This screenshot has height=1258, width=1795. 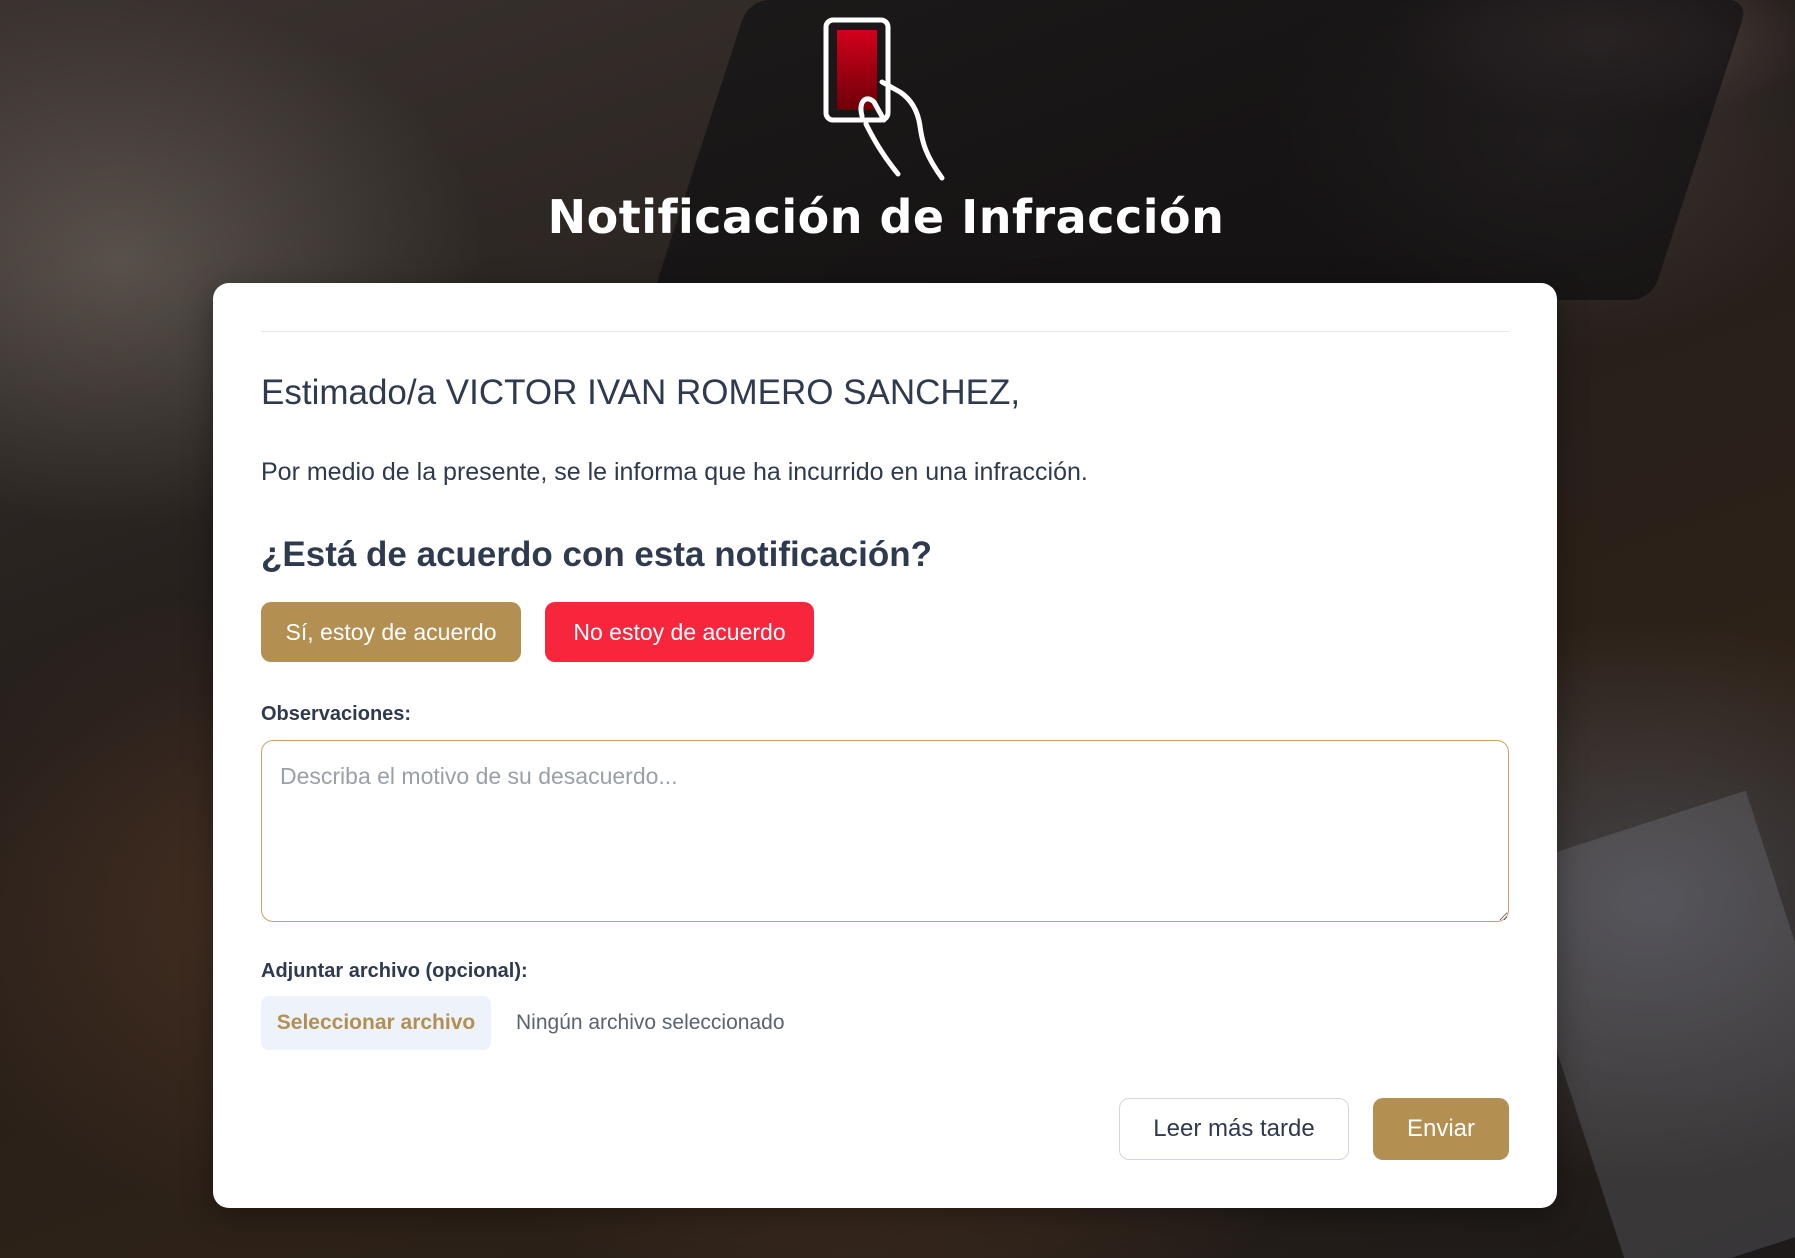 I want to click on page-title: Notificación de Infracción, so click(x=886, y=217).